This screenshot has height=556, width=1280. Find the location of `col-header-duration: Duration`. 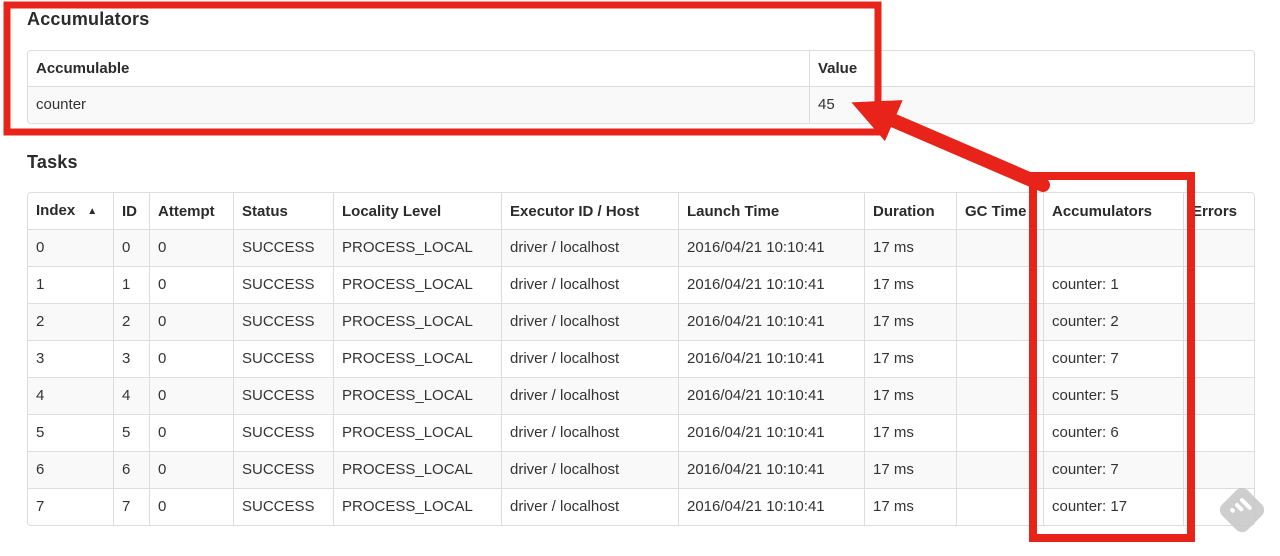

col-header-duration: Duration is located at coordinates (910, 211).